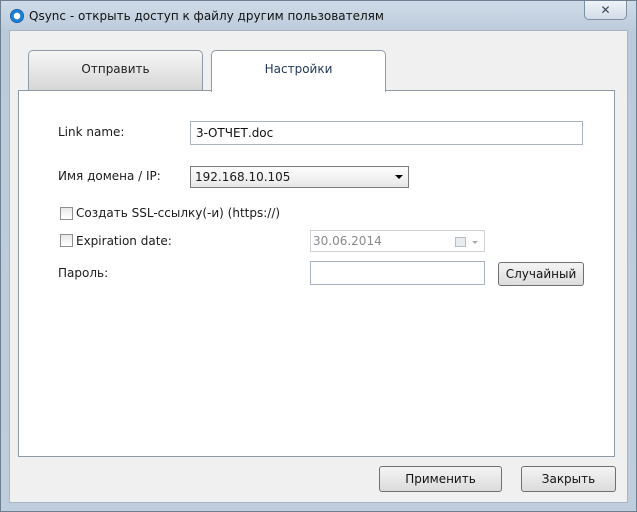 This screenshot has height=512, width=637. Describe the element at coordinates (66, 240) in the screenshot. I see `expiration-checkbox` at that location.